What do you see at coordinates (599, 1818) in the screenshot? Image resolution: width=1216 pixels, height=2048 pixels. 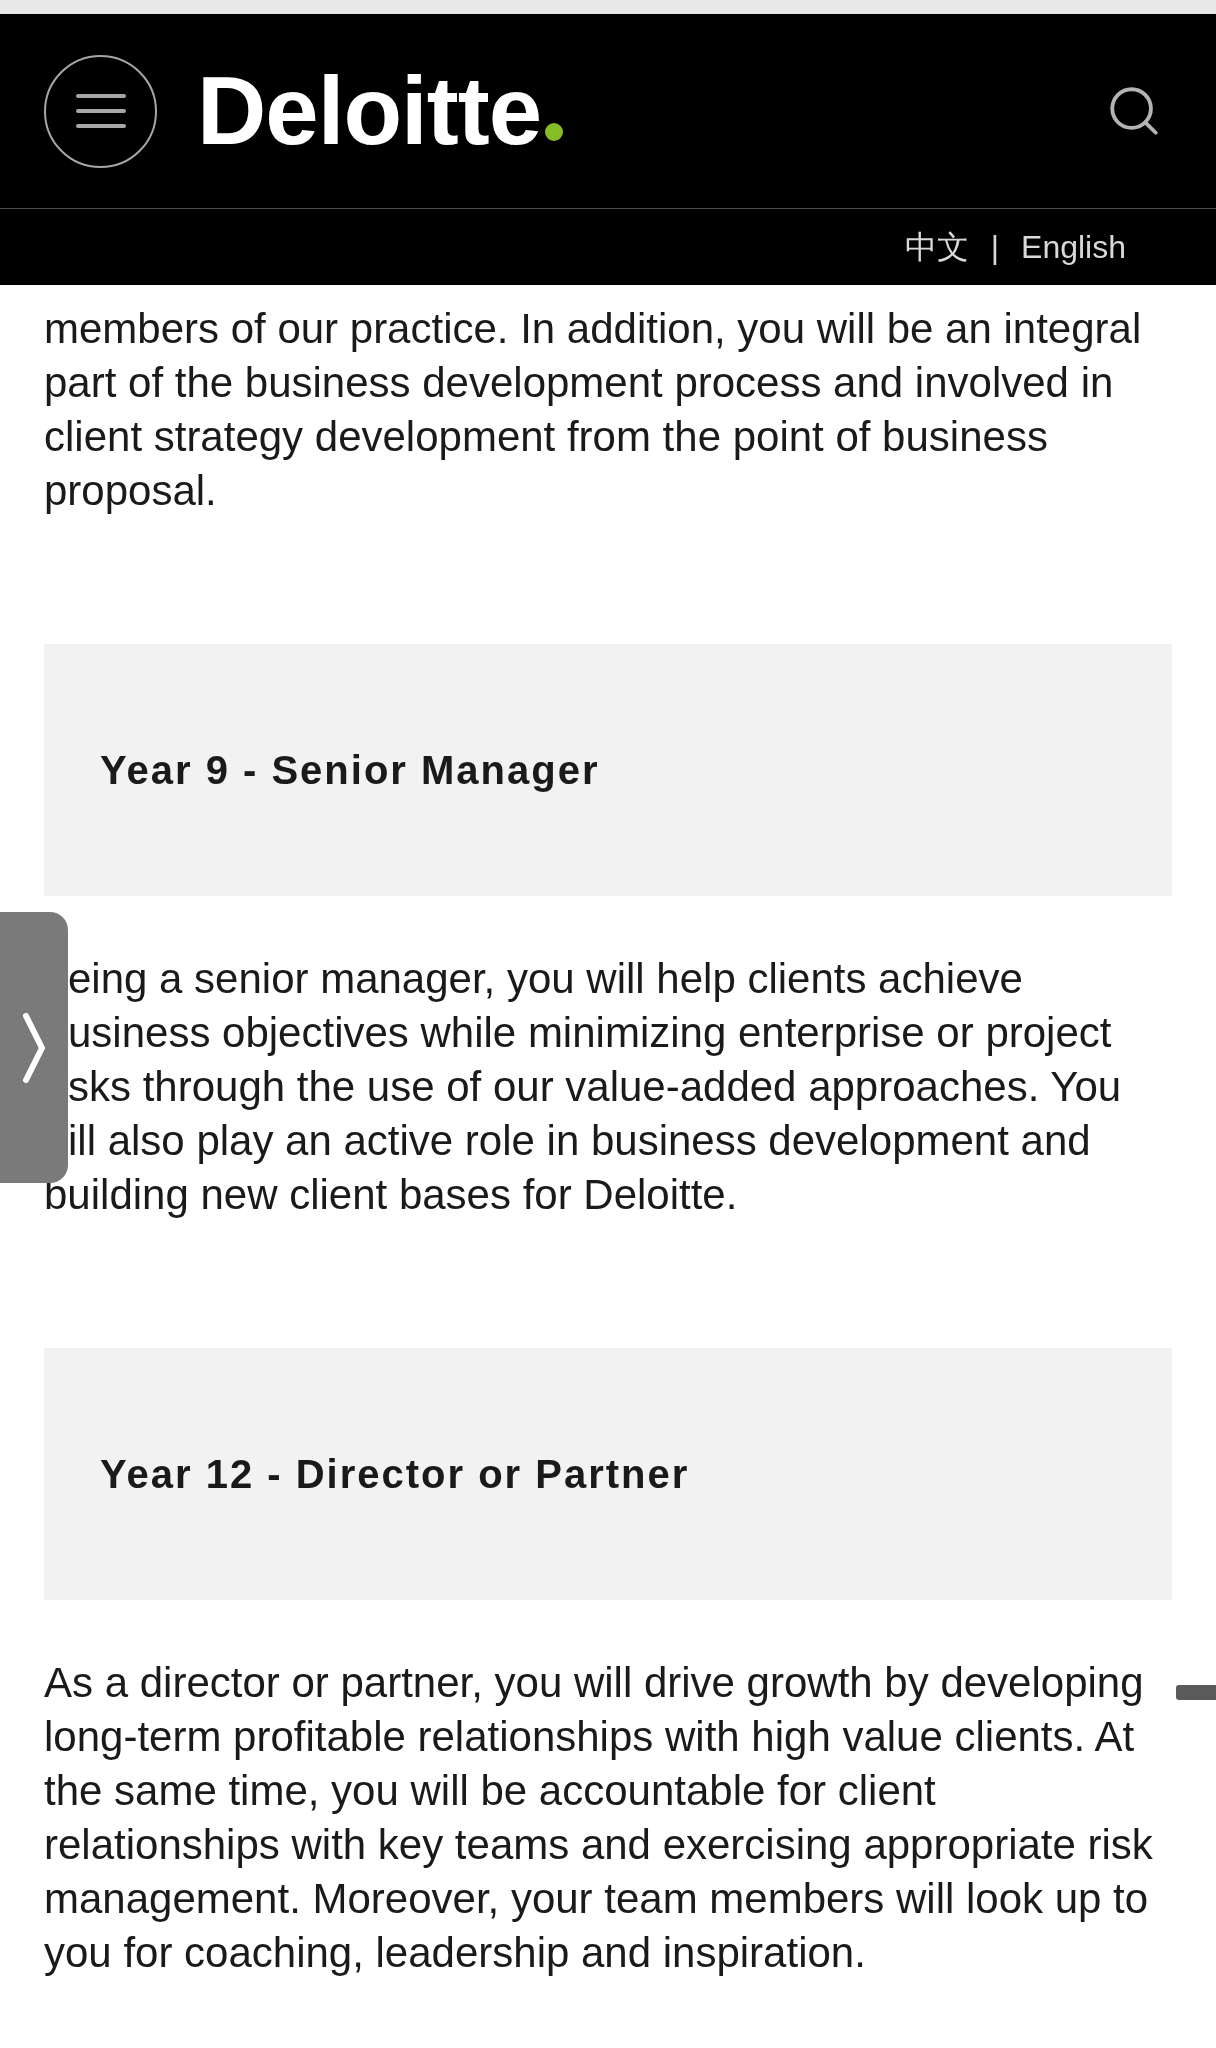 I see `body-paragraph: As a director or partner, you will drive growth by developing long-term profitable relationships with high value clients. At the same time, you will be accountable for client relationships with key teams and exercising appropriate risk management. Moreover, your team members will look up to you for coaching, leadership and inspiration.` at bounding box center [599, 1818].